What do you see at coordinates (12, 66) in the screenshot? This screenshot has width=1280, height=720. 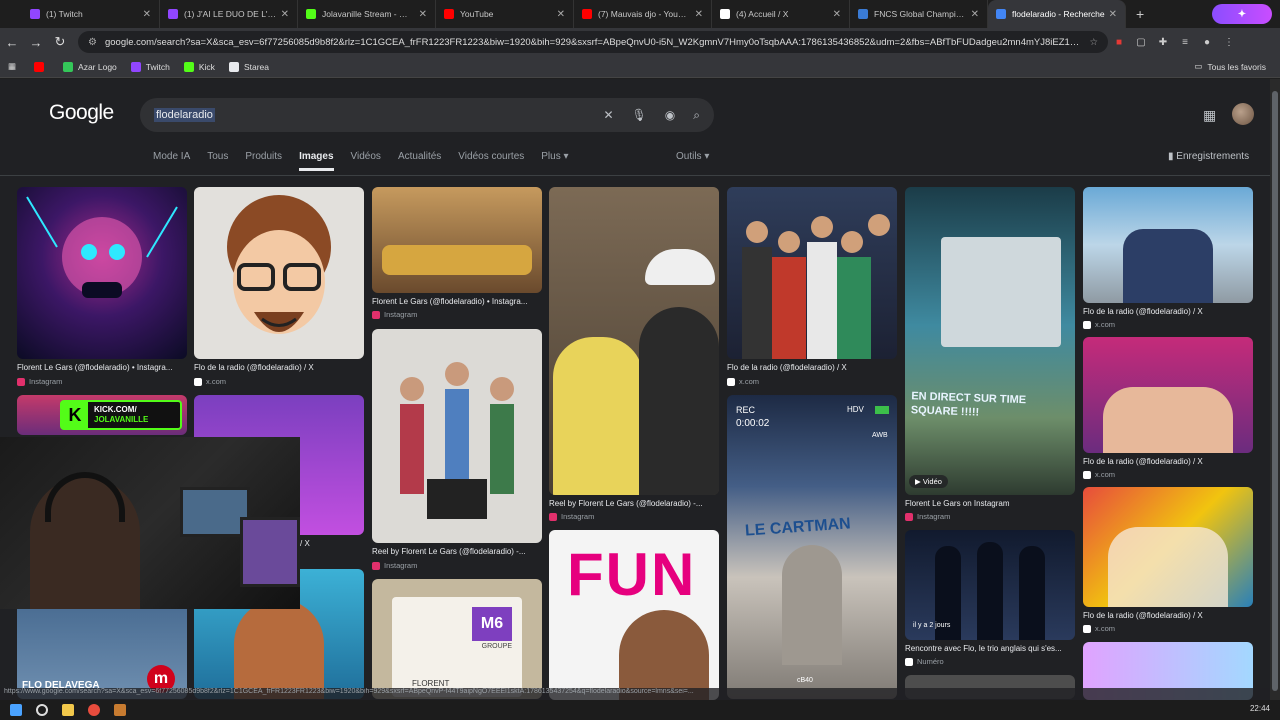 I see `apps-grid-icon: ▦` at bounding box center [12, 66].